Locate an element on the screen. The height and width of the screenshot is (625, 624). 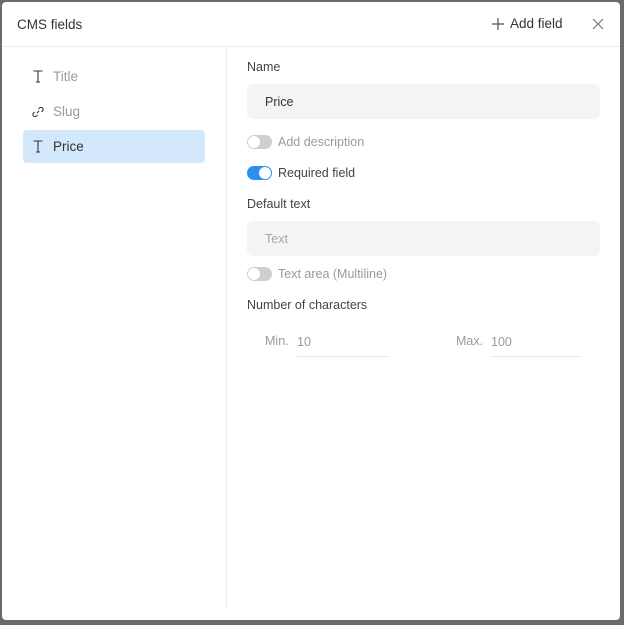
sidebar-item-label: Price is located at coordinates (68, 146).